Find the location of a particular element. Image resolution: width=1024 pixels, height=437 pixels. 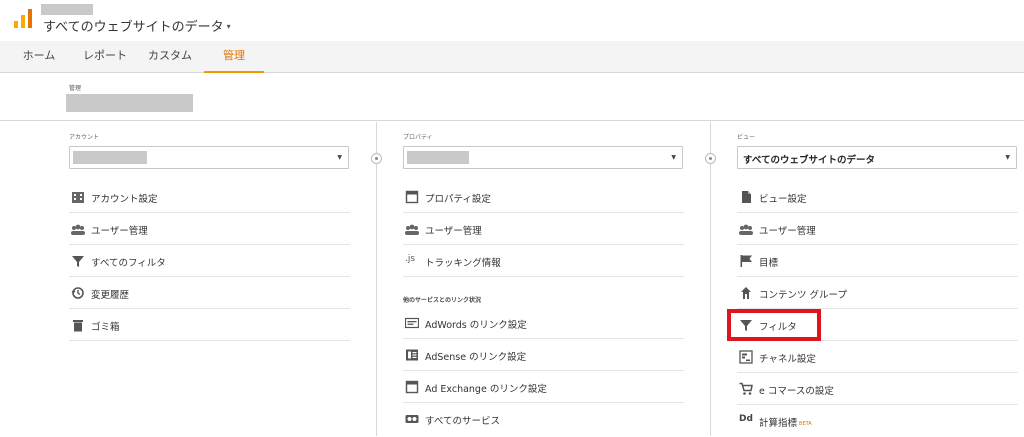

item-label: コンテンツ グループ is located at coordinates (803, 295).